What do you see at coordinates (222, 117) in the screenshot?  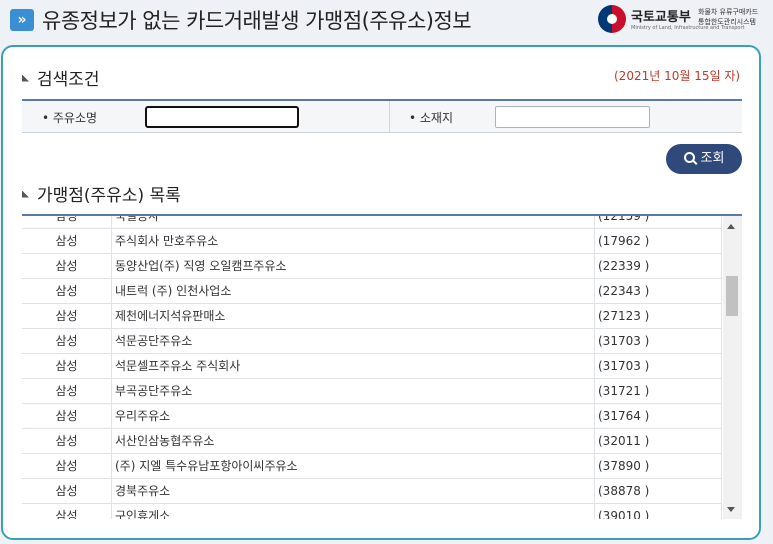 I see `station-name-input` at bounding box center [222, 117].